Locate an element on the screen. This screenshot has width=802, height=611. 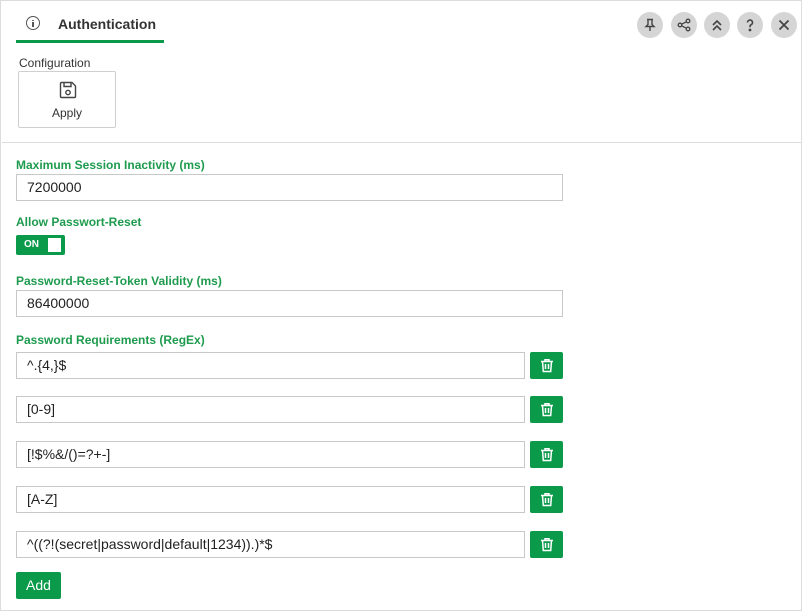
session-inactivity-label: Maximum Session Inactivity (ms) is located at coordinates (110, 165).